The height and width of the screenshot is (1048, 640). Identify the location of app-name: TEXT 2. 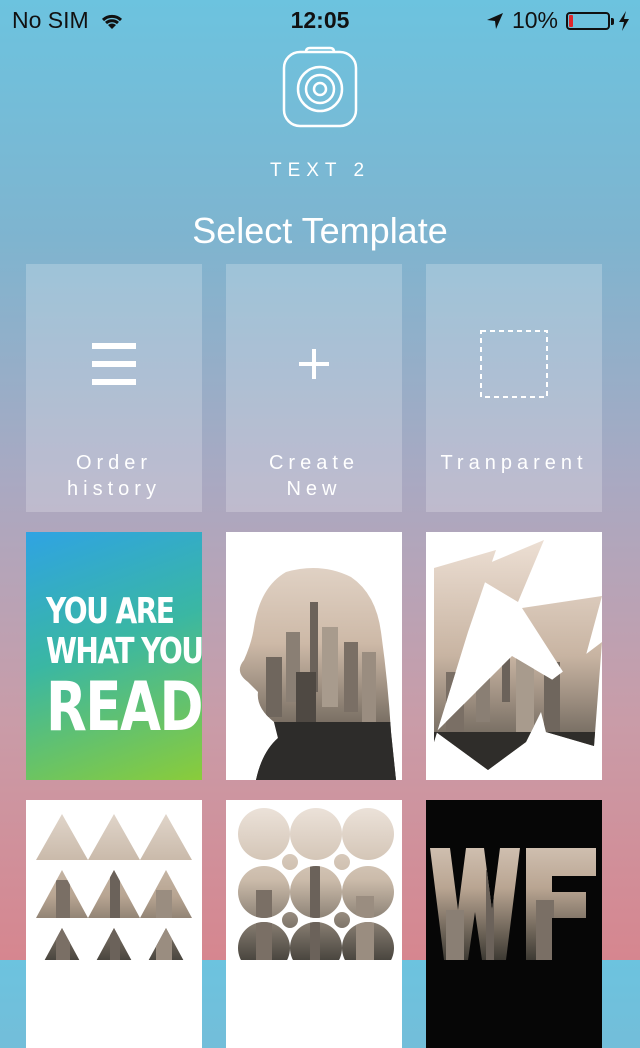
(320, 170).